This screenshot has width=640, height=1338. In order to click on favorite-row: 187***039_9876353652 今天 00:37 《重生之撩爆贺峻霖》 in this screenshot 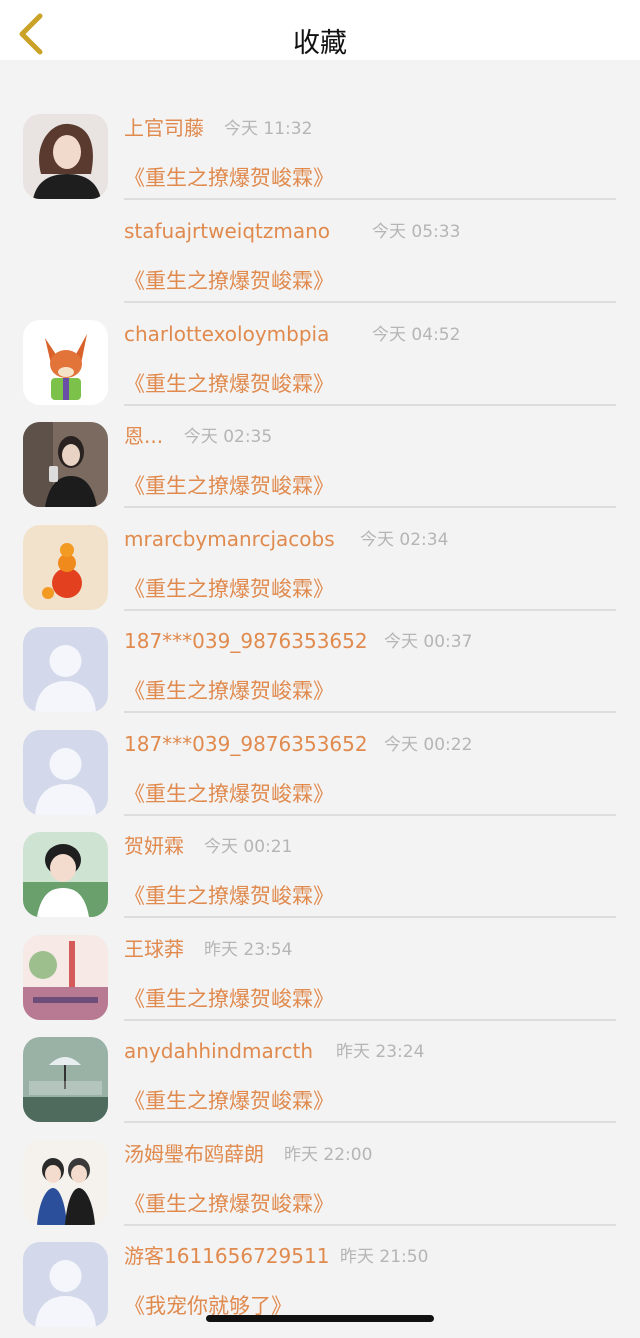, I will do `click(320, 672)`.